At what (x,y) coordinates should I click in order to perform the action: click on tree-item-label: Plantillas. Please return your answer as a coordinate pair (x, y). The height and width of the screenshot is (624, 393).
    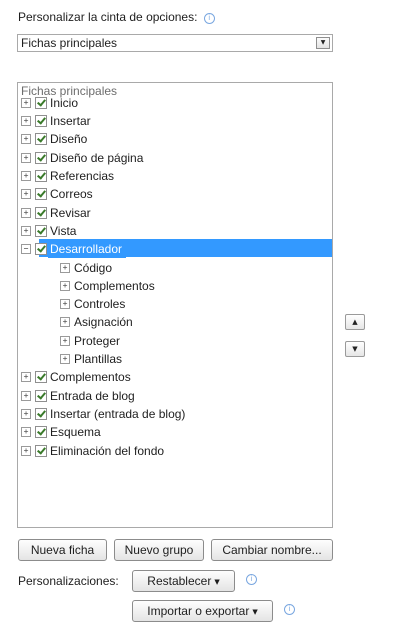
    Looking at the image, I should click on (98, 359).